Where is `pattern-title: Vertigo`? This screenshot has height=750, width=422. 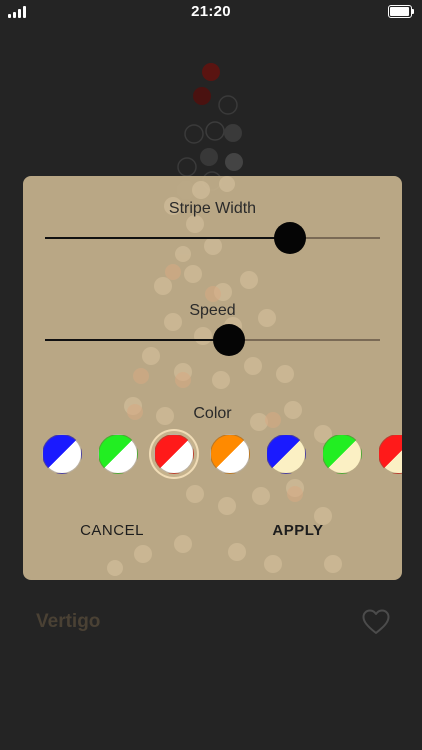
pattern-title: Vertigo is located at coordinates (68, 621).